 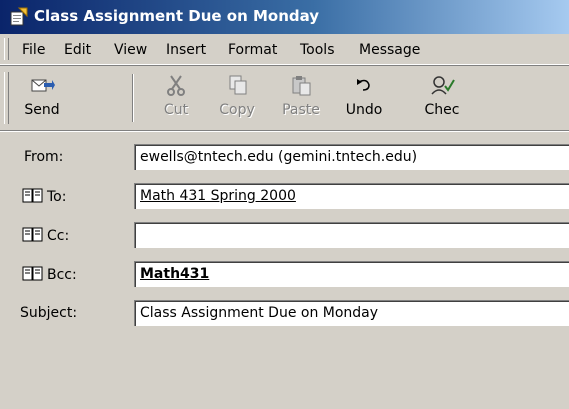 I want to click on bcc-value: Math431, so click(x=174, y=274).